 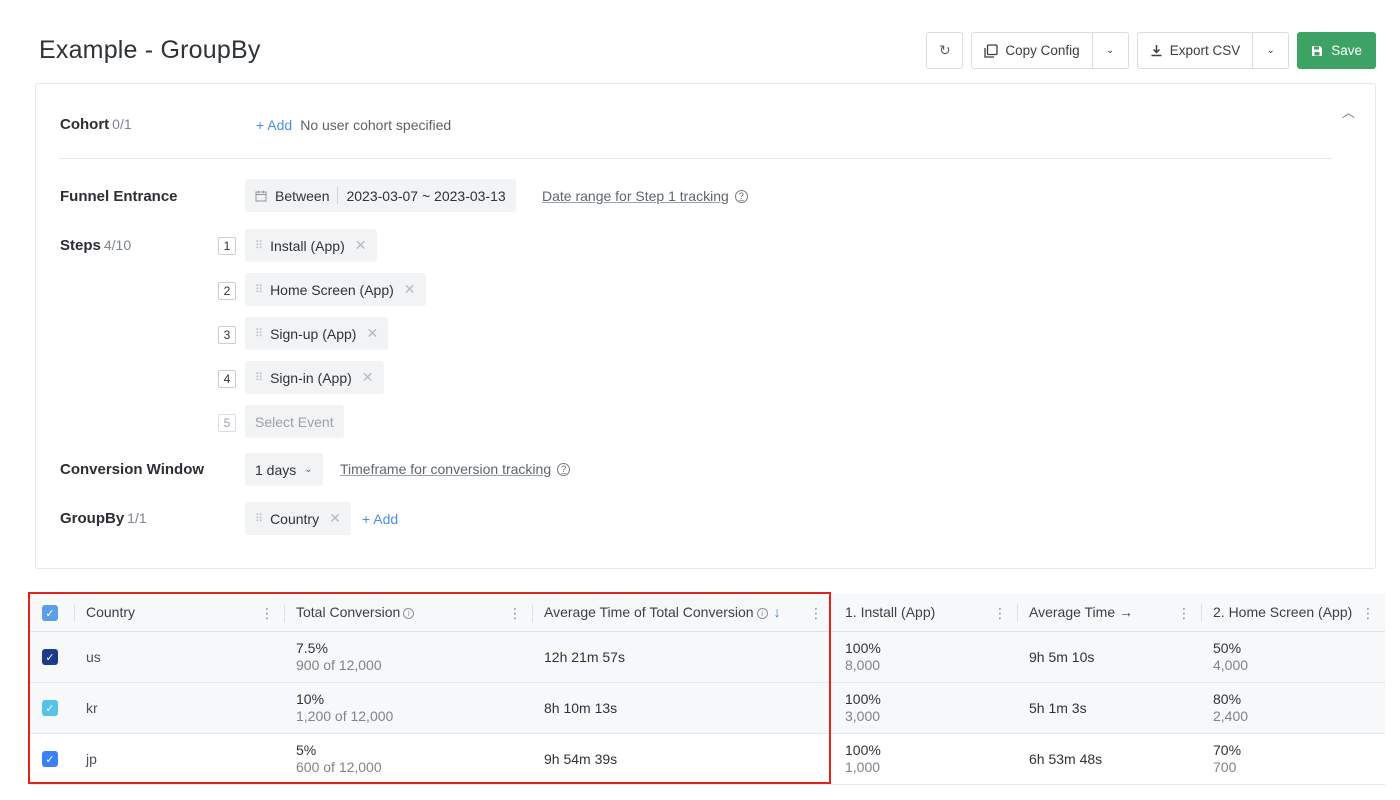 What do you see at coordinates (991, 50) in the screenshot?
I see `copy-icon` at bounding box center [991, 50].